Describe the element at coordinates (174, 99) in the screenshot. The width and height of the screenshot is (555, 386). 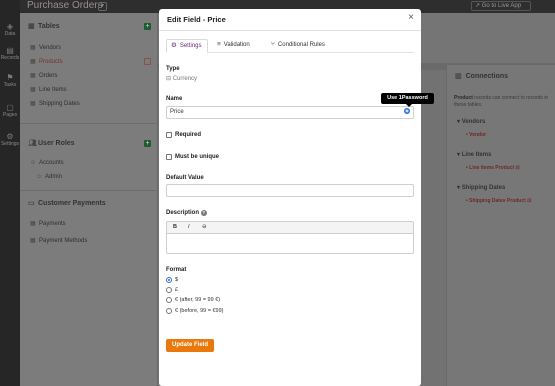
I see `name-label: Name` at that location.